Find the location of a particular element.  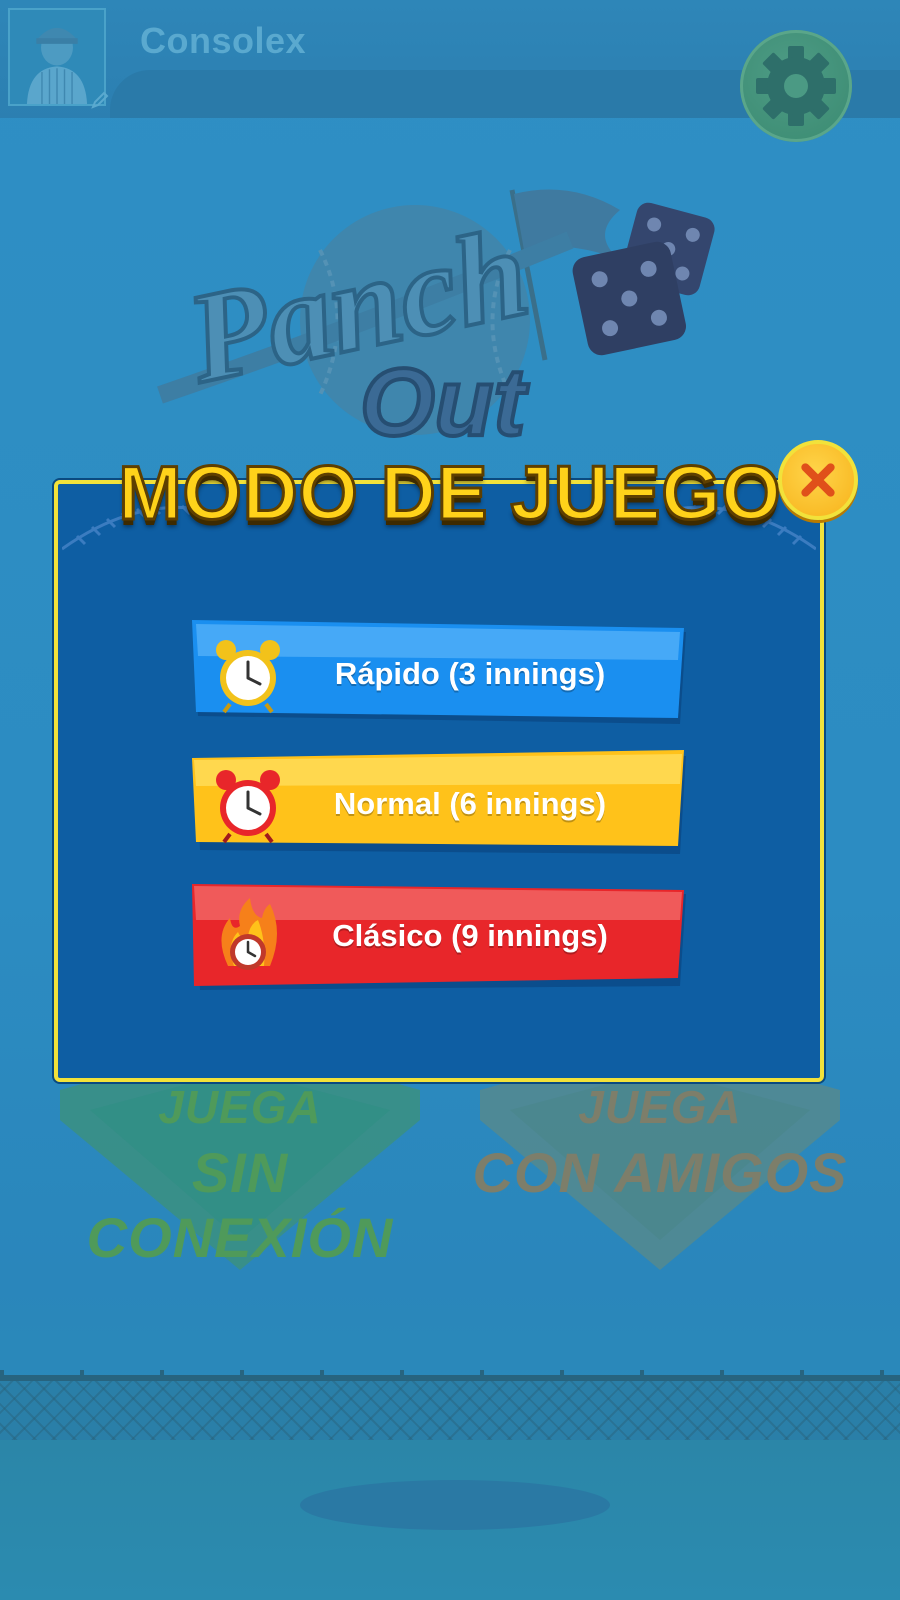

mode-option-normal: Normal (6 innings) is located at coordinates (440, 804).